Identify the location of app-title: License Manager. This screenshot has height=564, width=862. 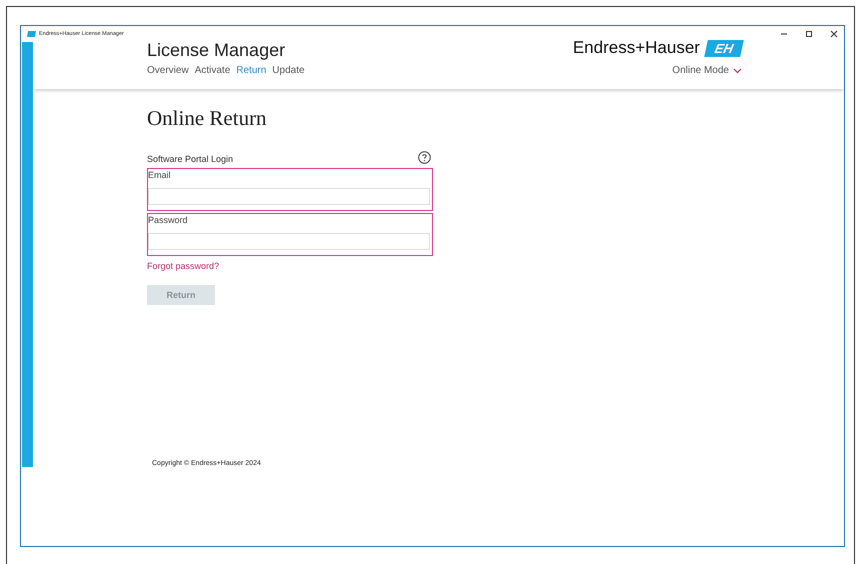
(216, 50).